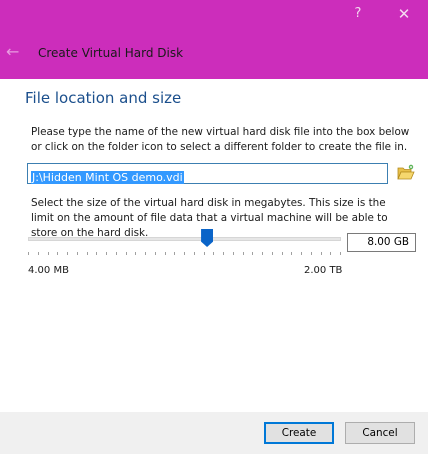 Image resolution: width=428 pixels, height=454 pixels. Describe the element at coordinates (299, 433) in the screenshot. I see `create-button: Create` at that location.